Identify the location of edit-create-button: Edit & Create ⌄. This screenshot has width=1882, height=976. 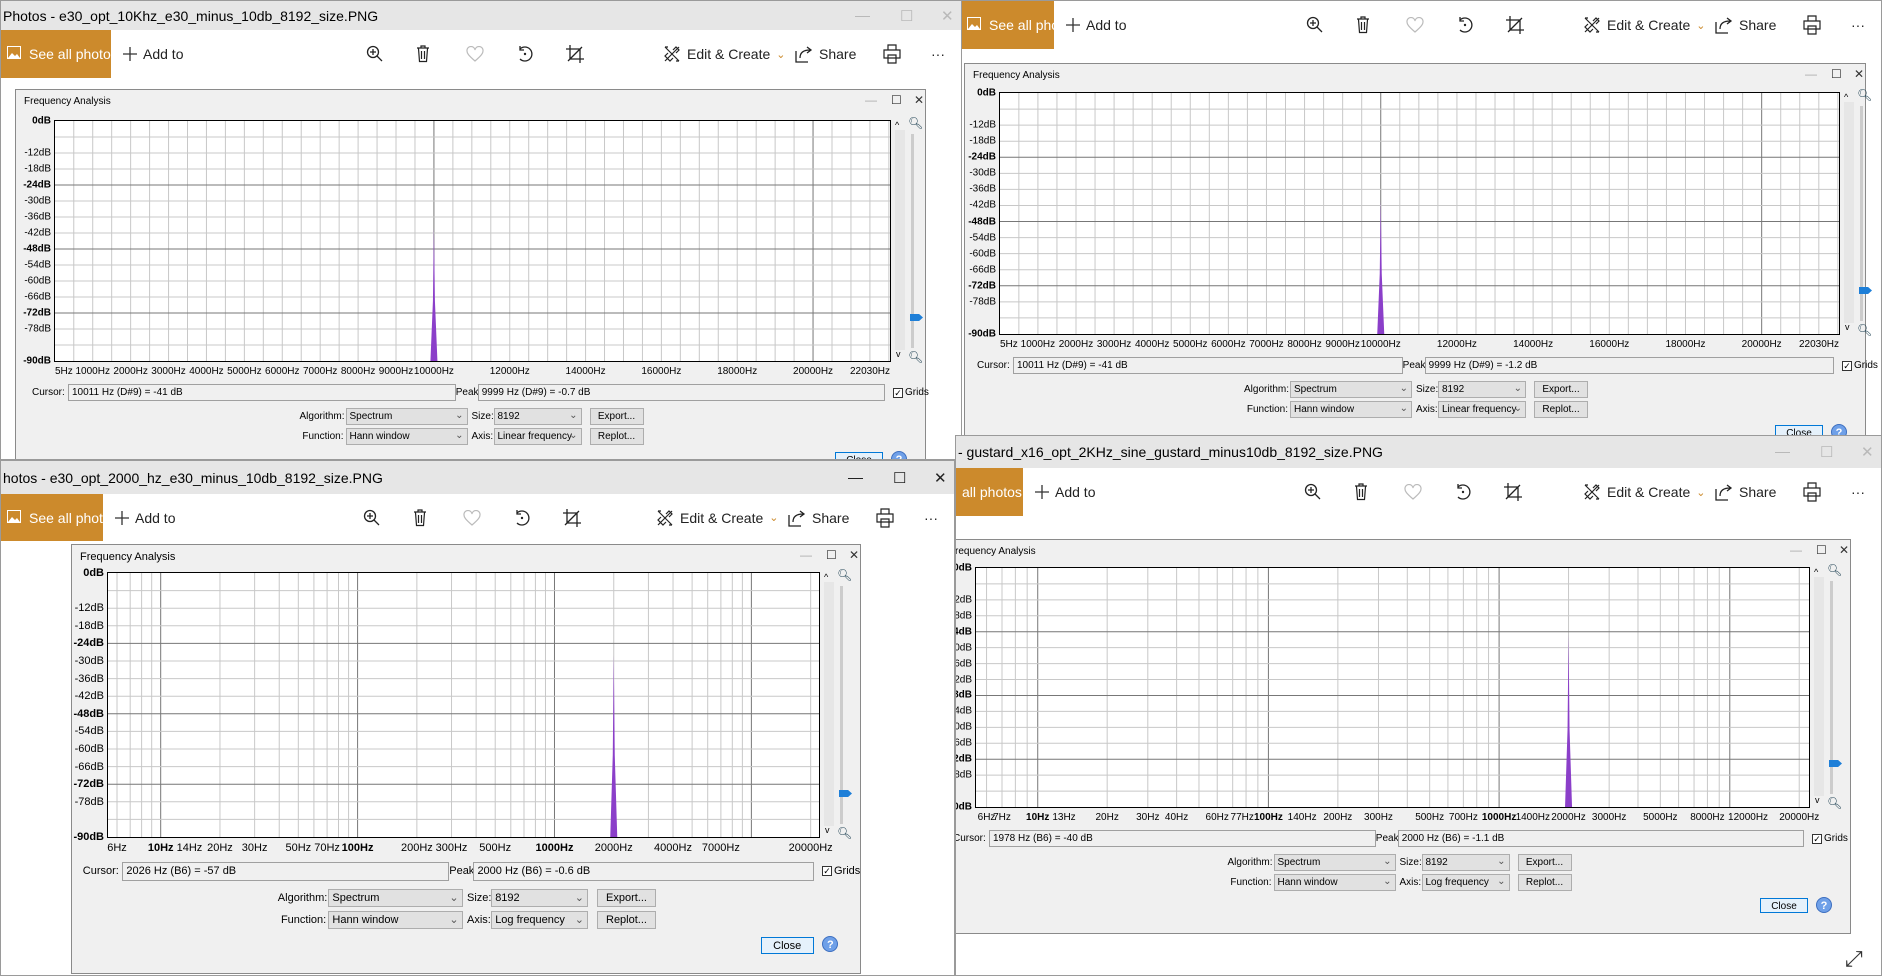
(1644, 25).